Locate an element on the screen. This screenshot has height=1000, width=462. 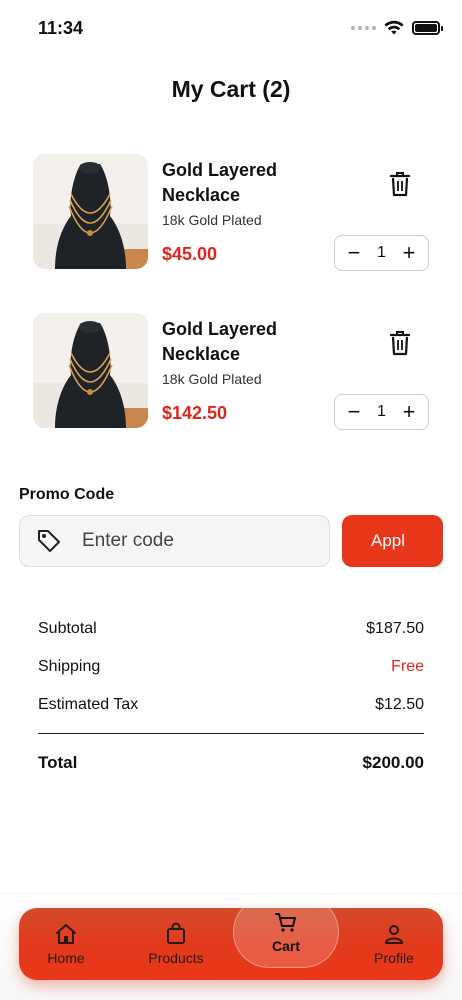
shipping-label: Shipping is located at coordinates (69, 666).